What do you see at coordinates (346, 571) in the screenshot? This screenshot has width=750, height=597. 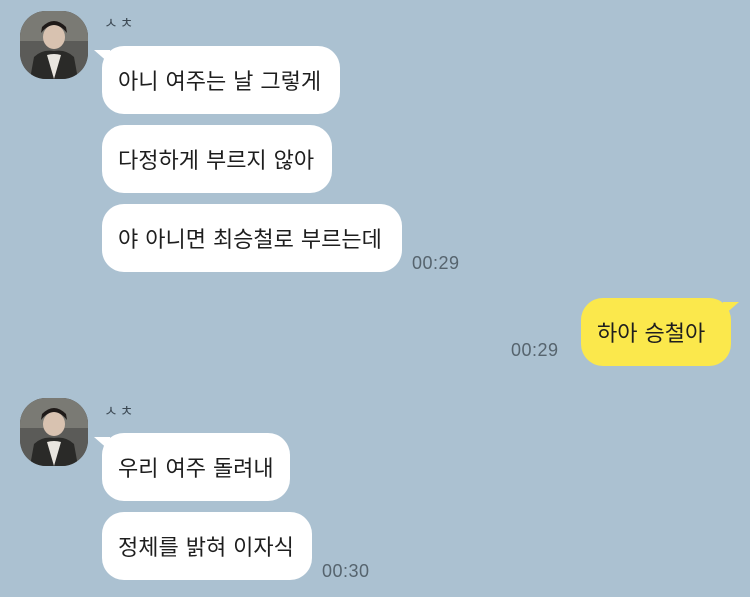 I see `timestamp: 00:30` at bounding box center [346, 571].